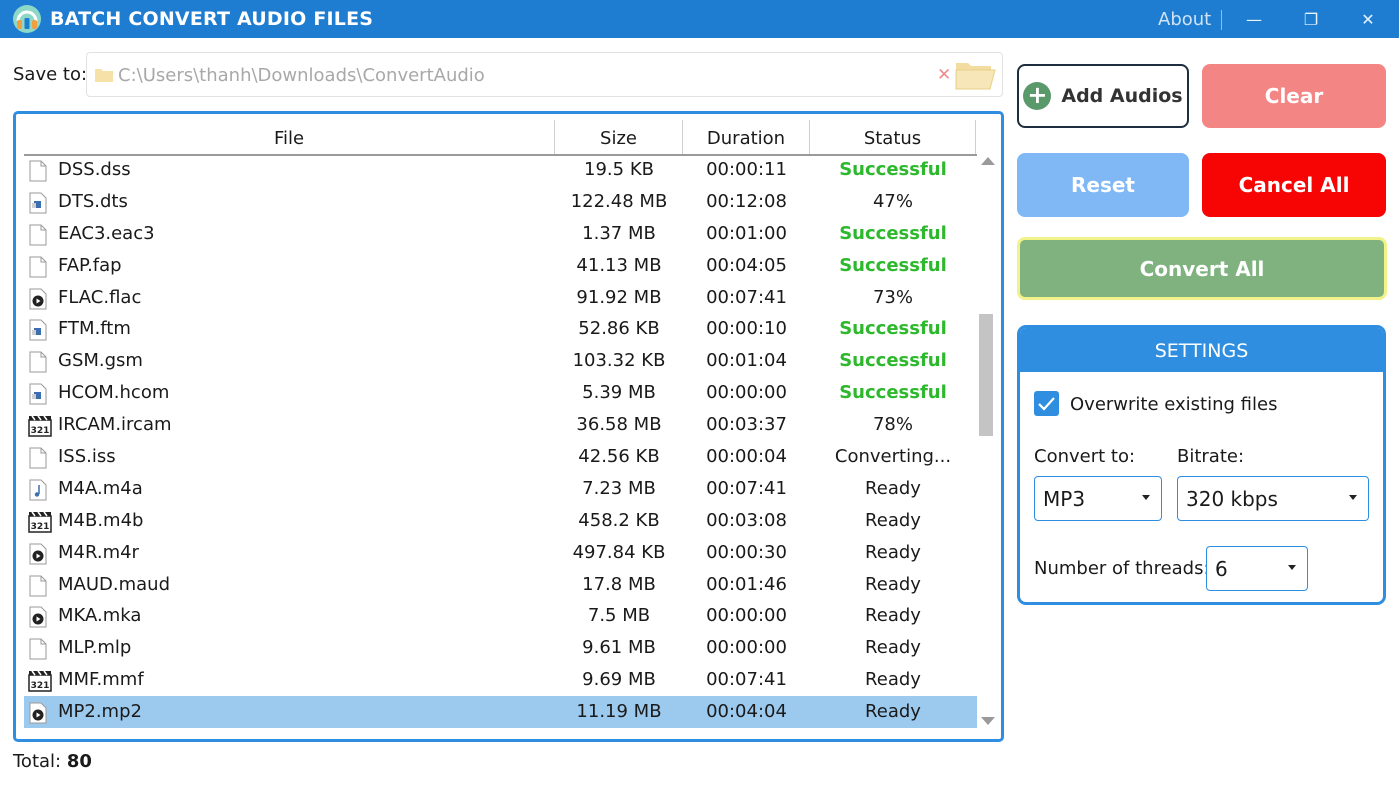  I want to click on table-row: FAP.fap 41.13 MB 00:04:05 Successful, so click(500, 266).